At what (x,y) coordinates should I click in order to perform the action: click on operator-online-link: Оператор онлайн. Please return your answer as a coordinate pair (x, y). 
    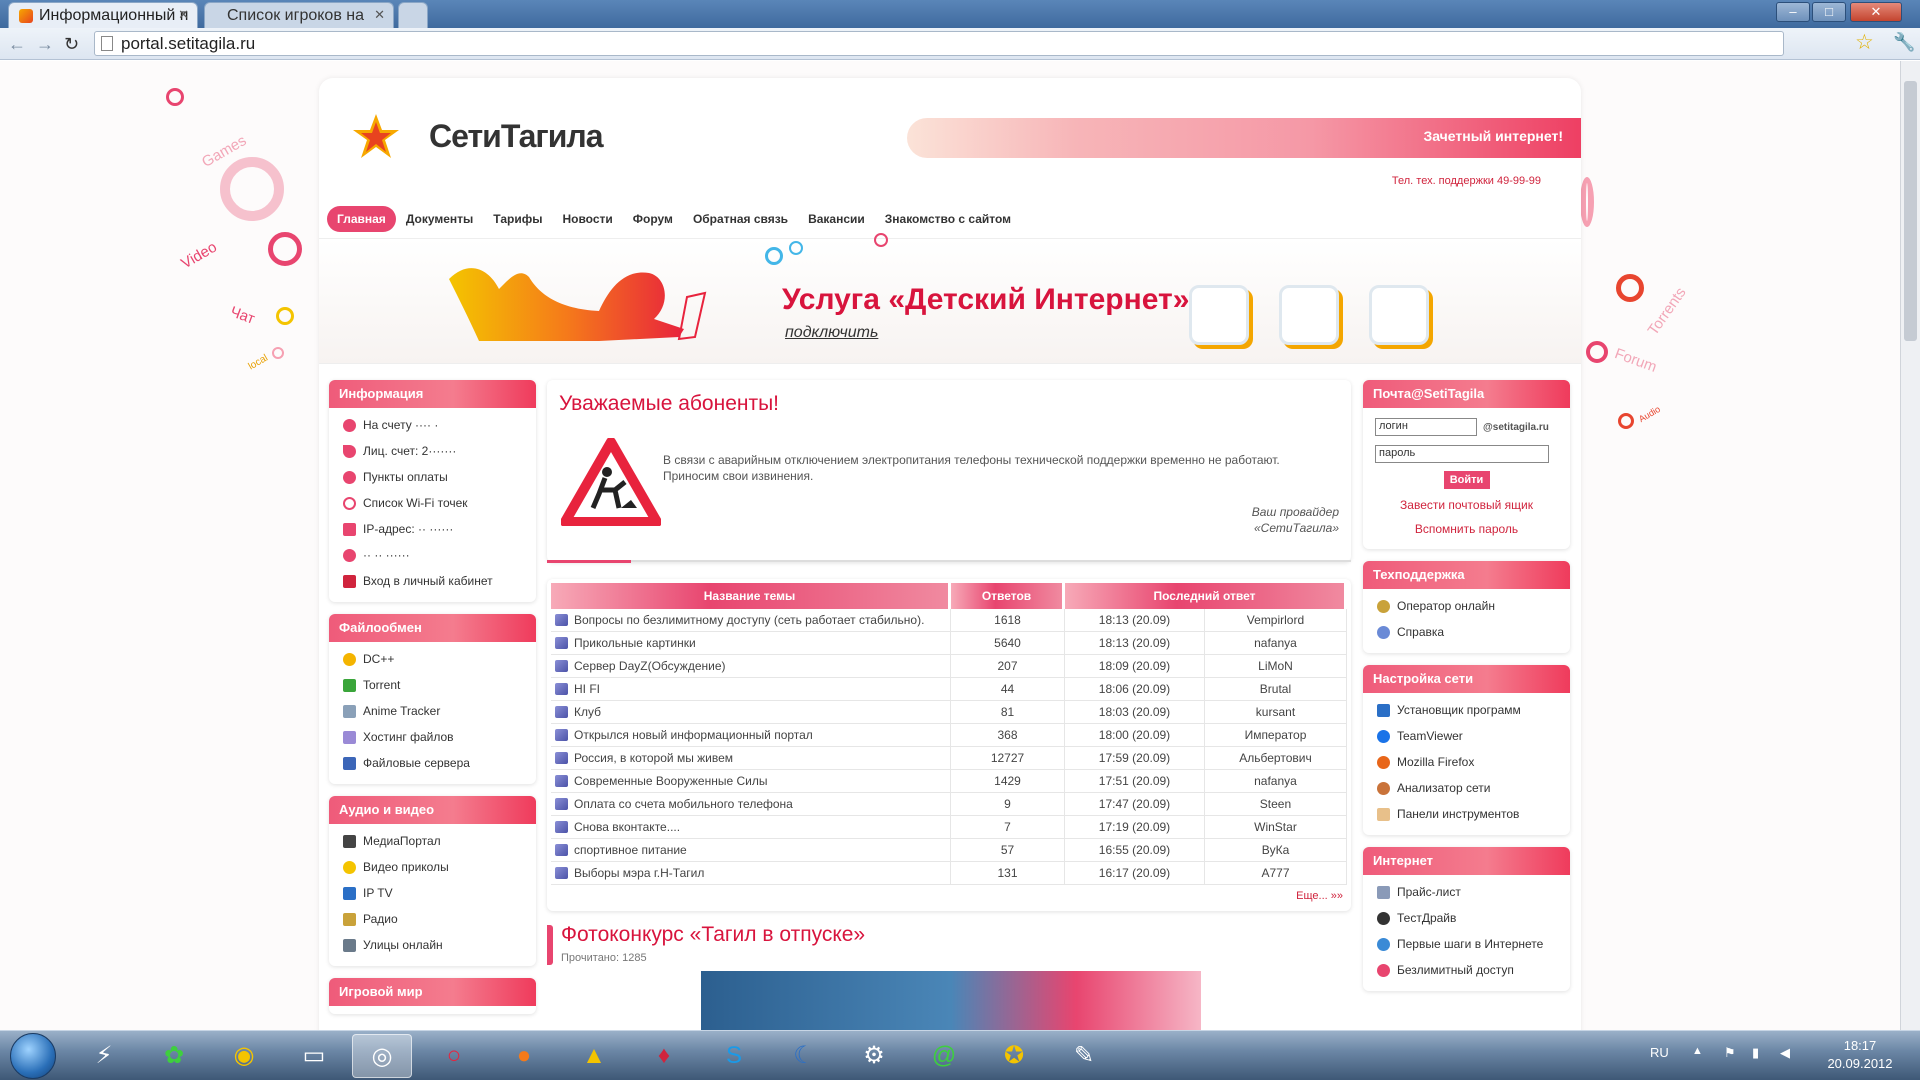
    Looking at the image, I should click on (1466, 606).